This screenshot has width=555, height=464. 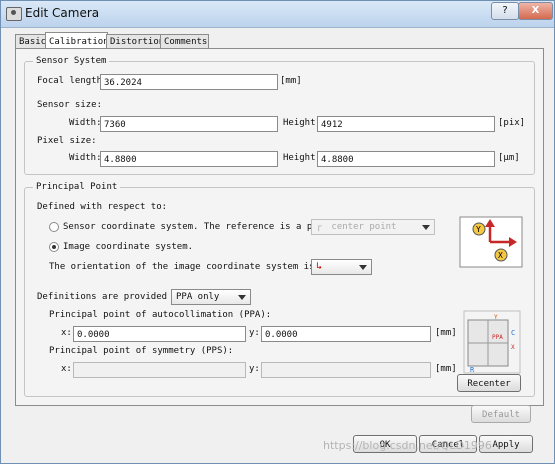 What do you see at coordinates (501, 414) in the screenshot?
I see `default-button: Default` at bounding box center [501, 414].